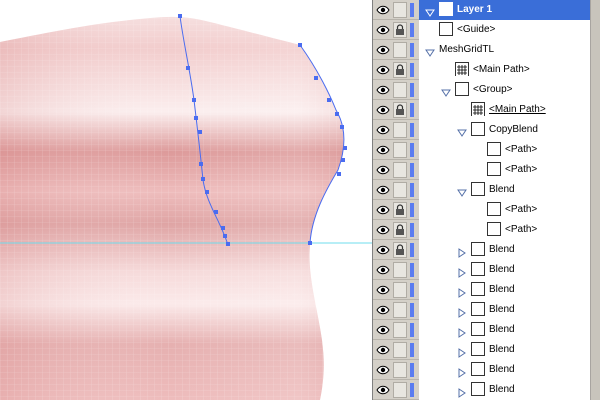 This screenshot has height=400, width=600. I want to click on layer-row-content: Layer 1, so click(509, 10).